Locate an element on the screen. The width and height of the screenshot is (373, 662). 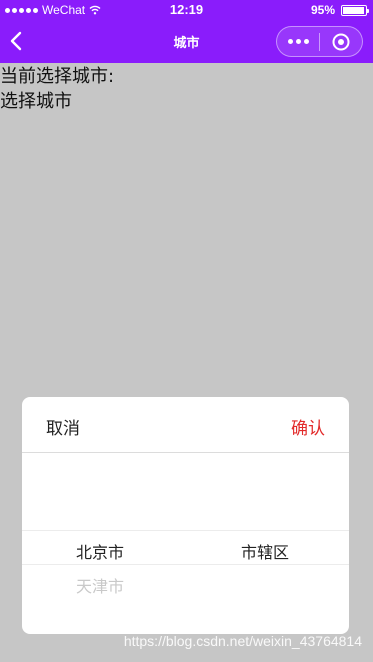
more-dots-icon is located at coordinates (290, 41).